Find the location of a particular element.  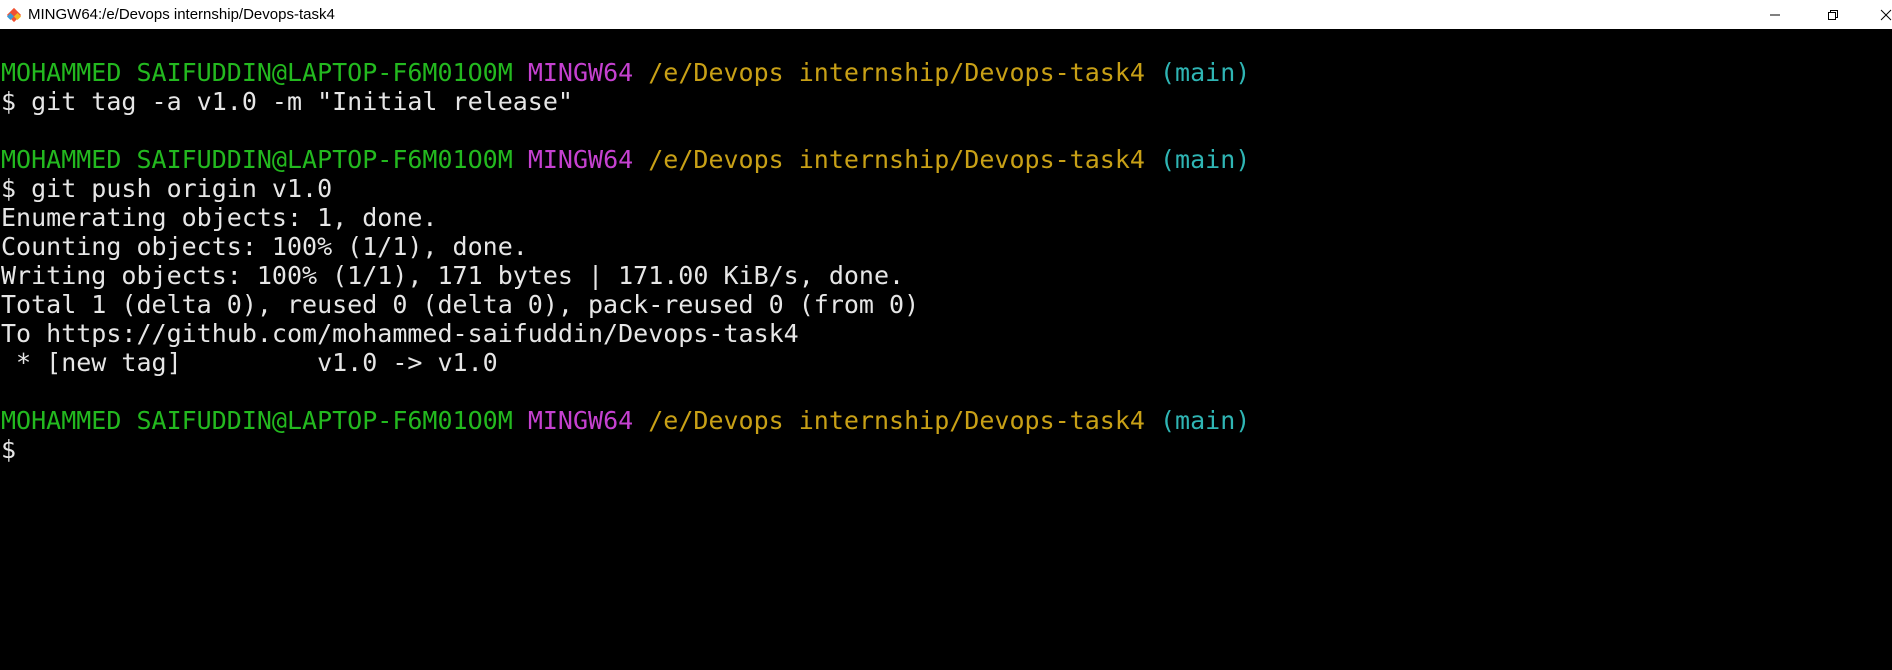

restore-icon is located at coordinates (1833, 14).